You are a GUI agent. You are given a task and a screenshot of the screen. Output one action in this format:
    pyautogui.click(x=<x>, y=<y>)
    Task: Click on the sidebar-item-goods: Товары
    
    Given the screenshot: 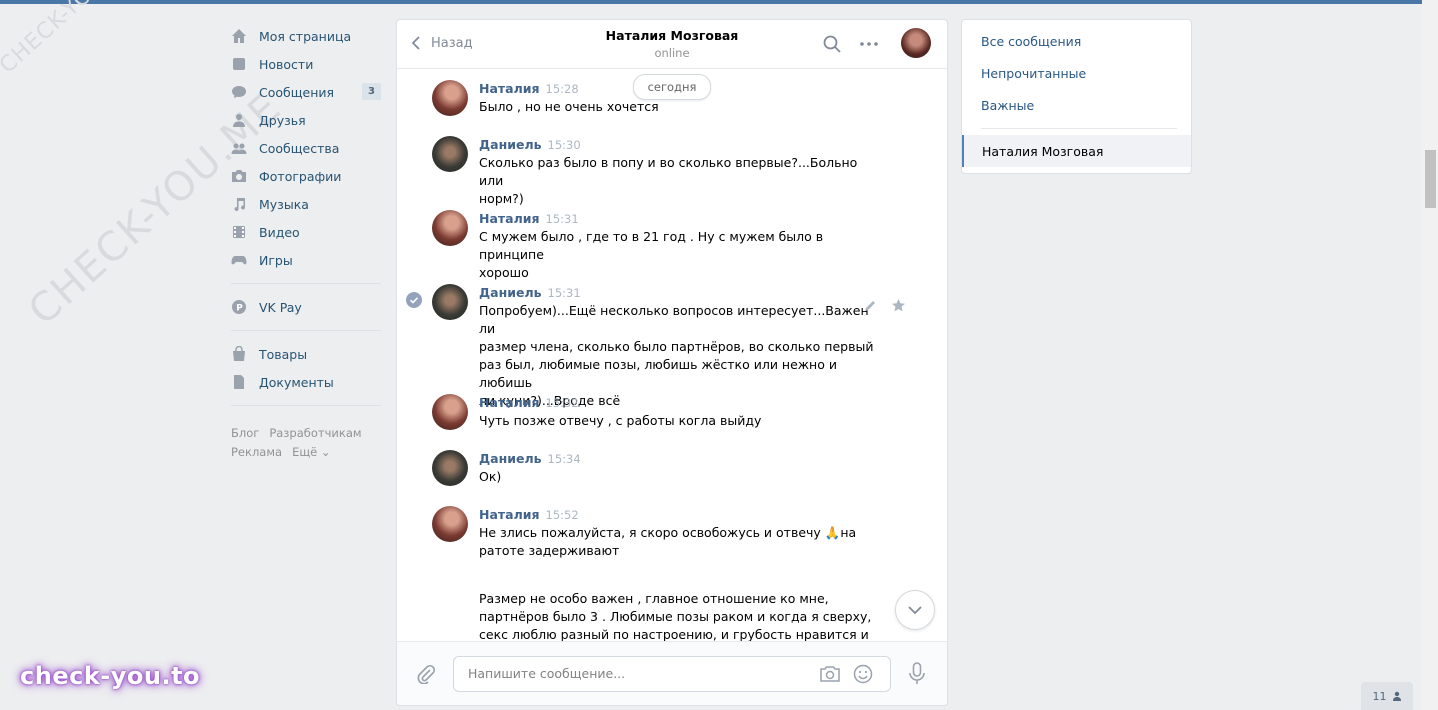 What is the action you would take?
    pyautogui.click(x=305, y=354)
    